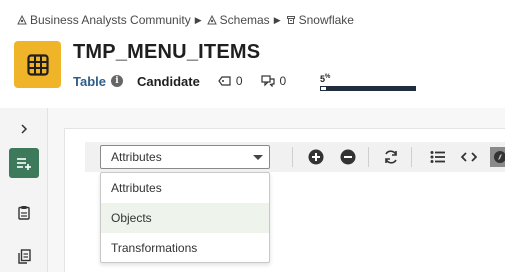 The width and height of the screenshot is (505, 272). Describe the element at coordinates (168, 81) in the screenshot. I see `status-label: Candidate` at that location.